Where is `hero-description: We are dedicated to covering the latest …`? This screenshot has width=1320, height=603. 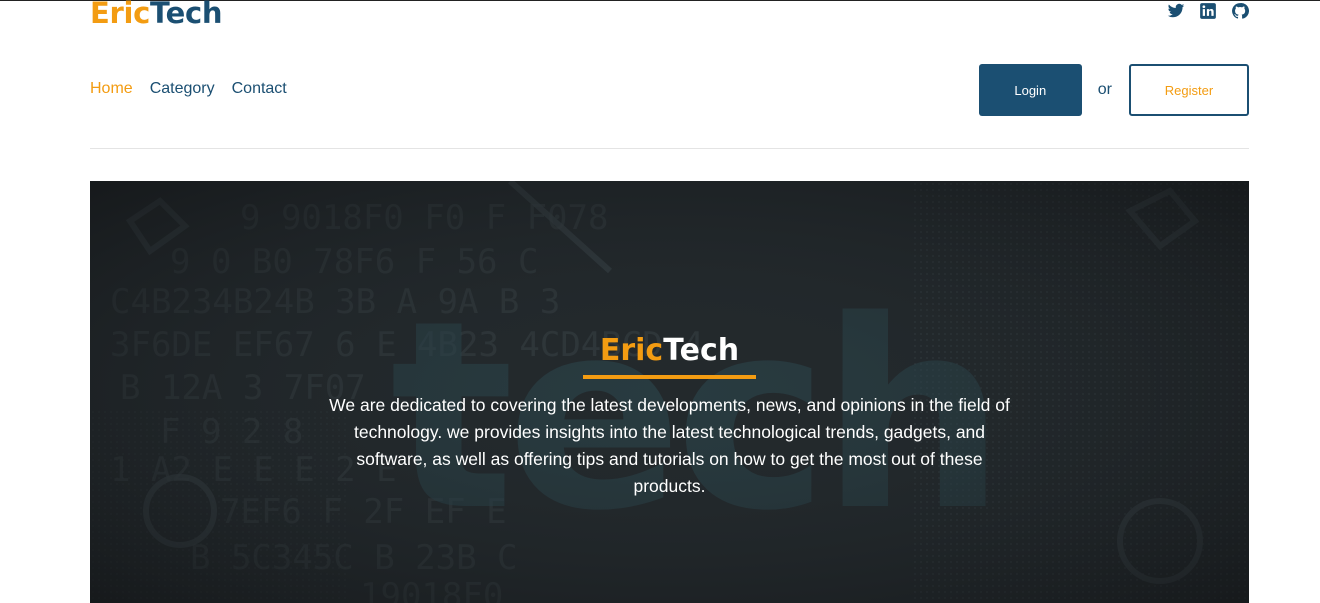 hero-description: We are dedicated to covering the latest … is located at coordinates (669, 445).